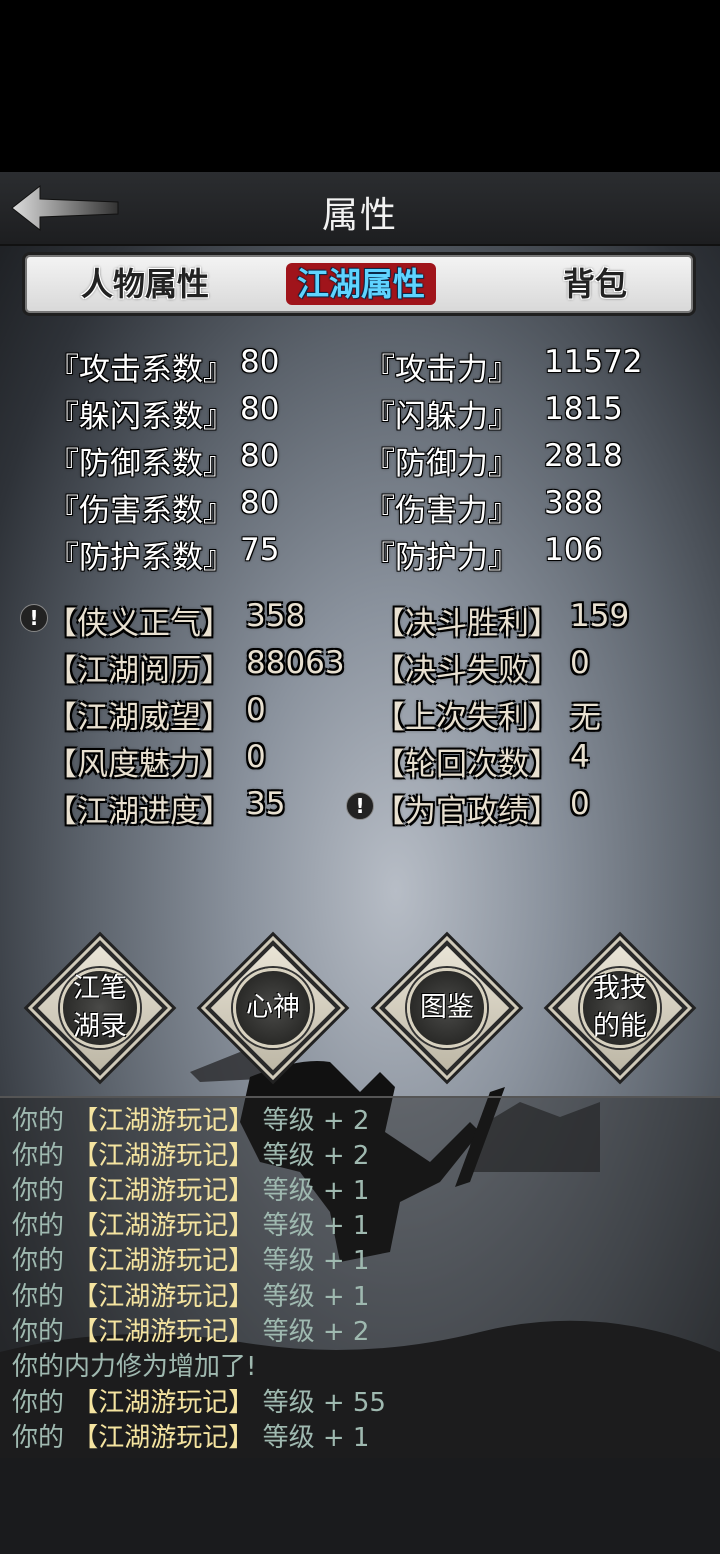  Describe the element at coordinates (441, 511) in the screenshot. I see `stat-label: 『伤害力』` at that location.